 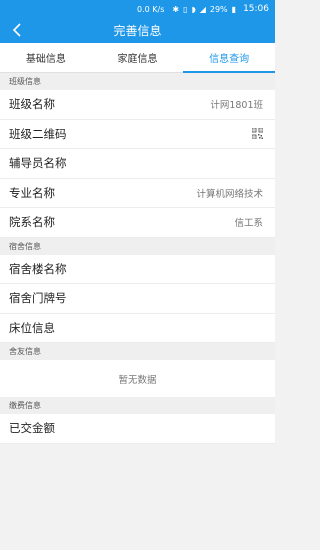 I want to click on tab-family-info: 家庭信息, so click(x=138, y=57).